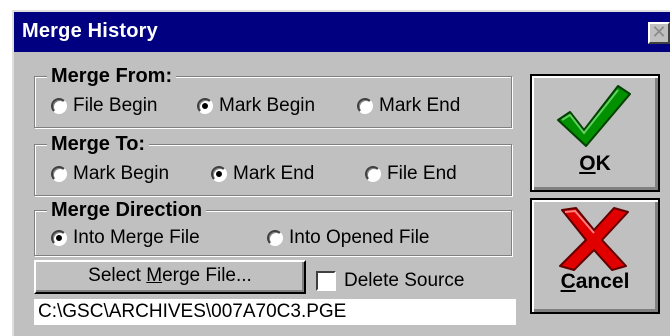 This screenshot has height=336, width=670. I want to click on close-button: ✕, so click(659, 33).